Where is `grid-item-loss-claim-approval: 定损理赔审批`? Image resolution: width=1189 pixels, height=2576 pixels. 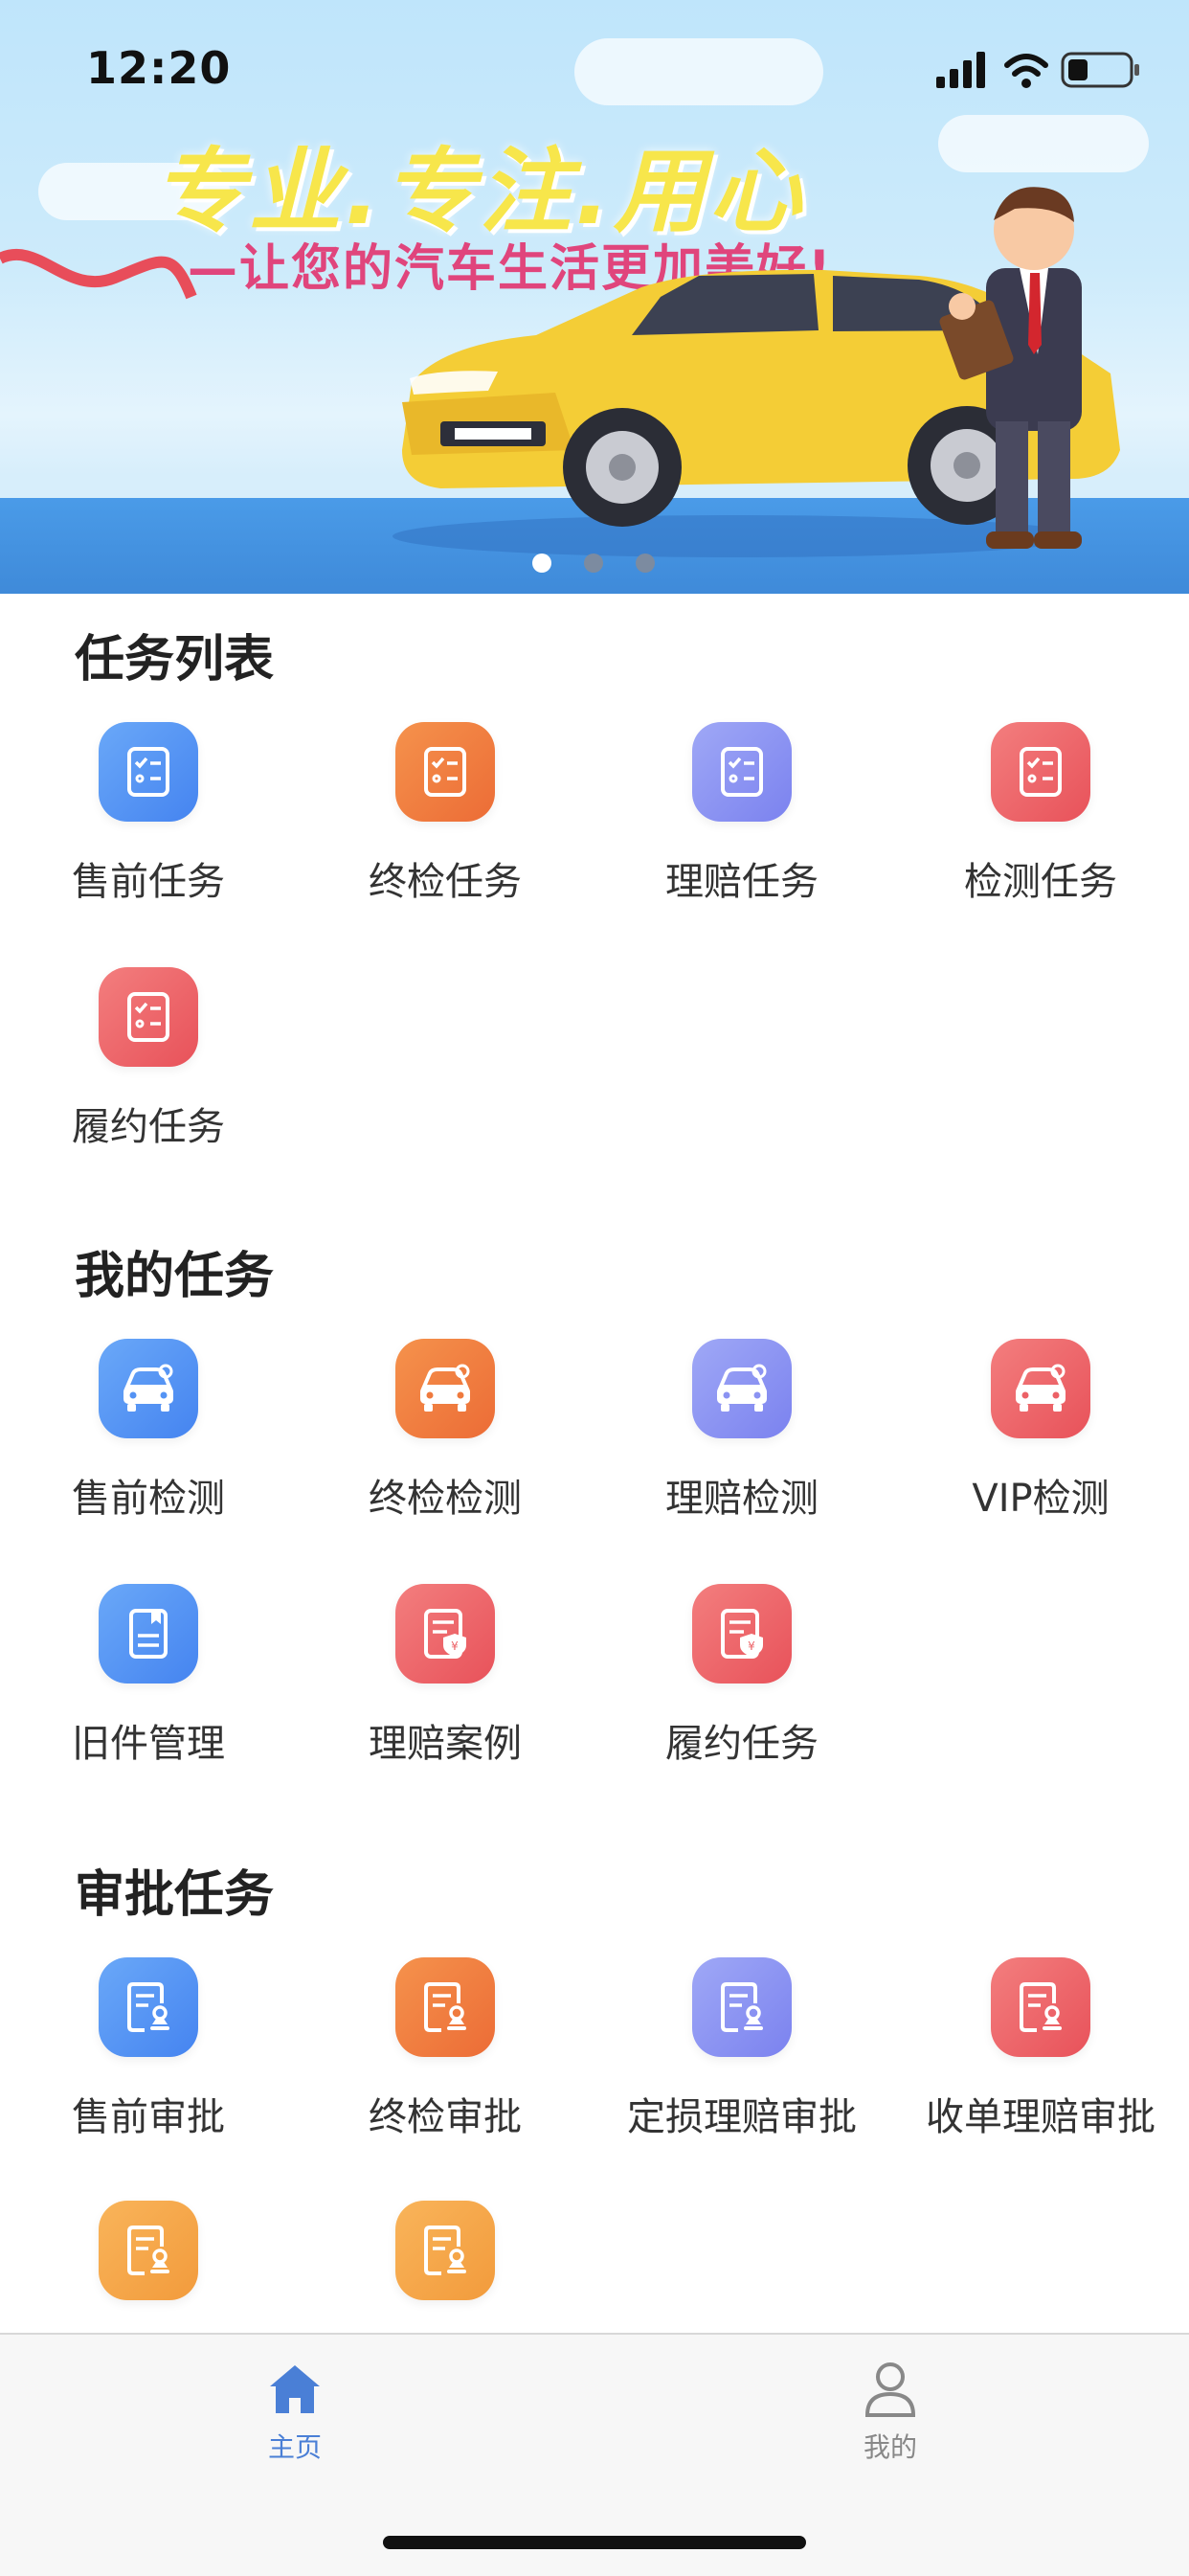
grid-item-loss-claim-approval: 定损理赔审批 is located at coordinates (742, 2049).